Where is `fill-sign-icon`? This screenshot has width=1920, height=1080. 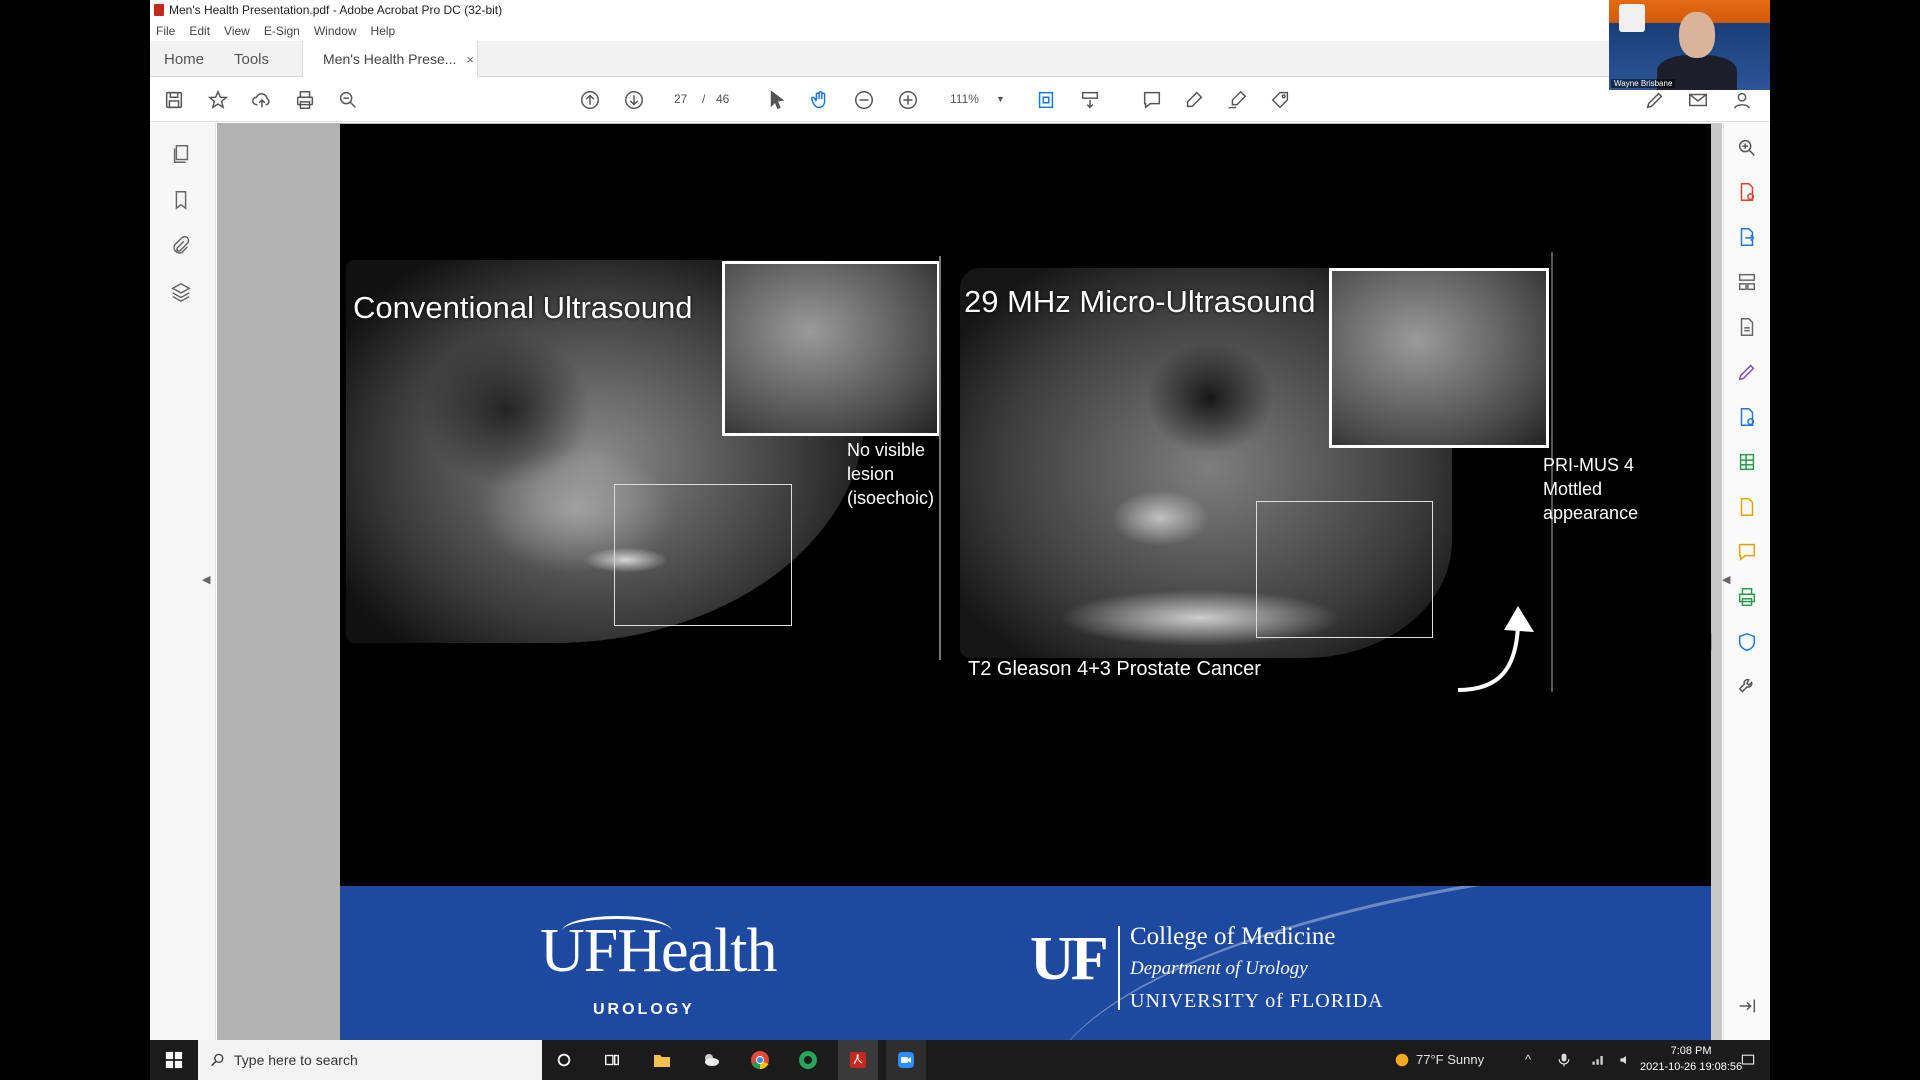
fill-sign-icon is located at coordinates (1655, 100).